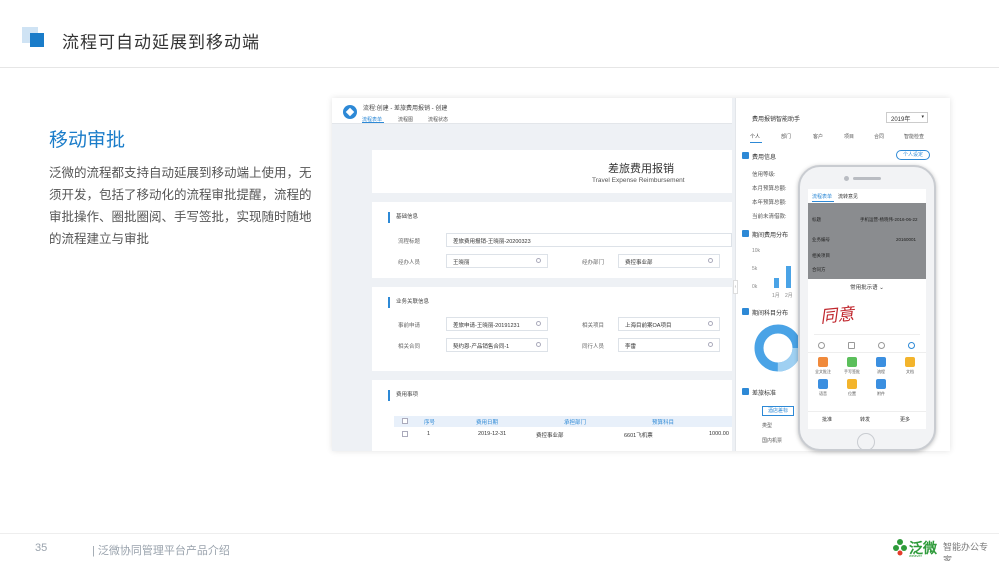 The width and height of the screenshot is (999, 561). What do you see at coordinates (910, 366) in the screenshot?
I see `document-button: 文档` at bounding box center [910, 366].